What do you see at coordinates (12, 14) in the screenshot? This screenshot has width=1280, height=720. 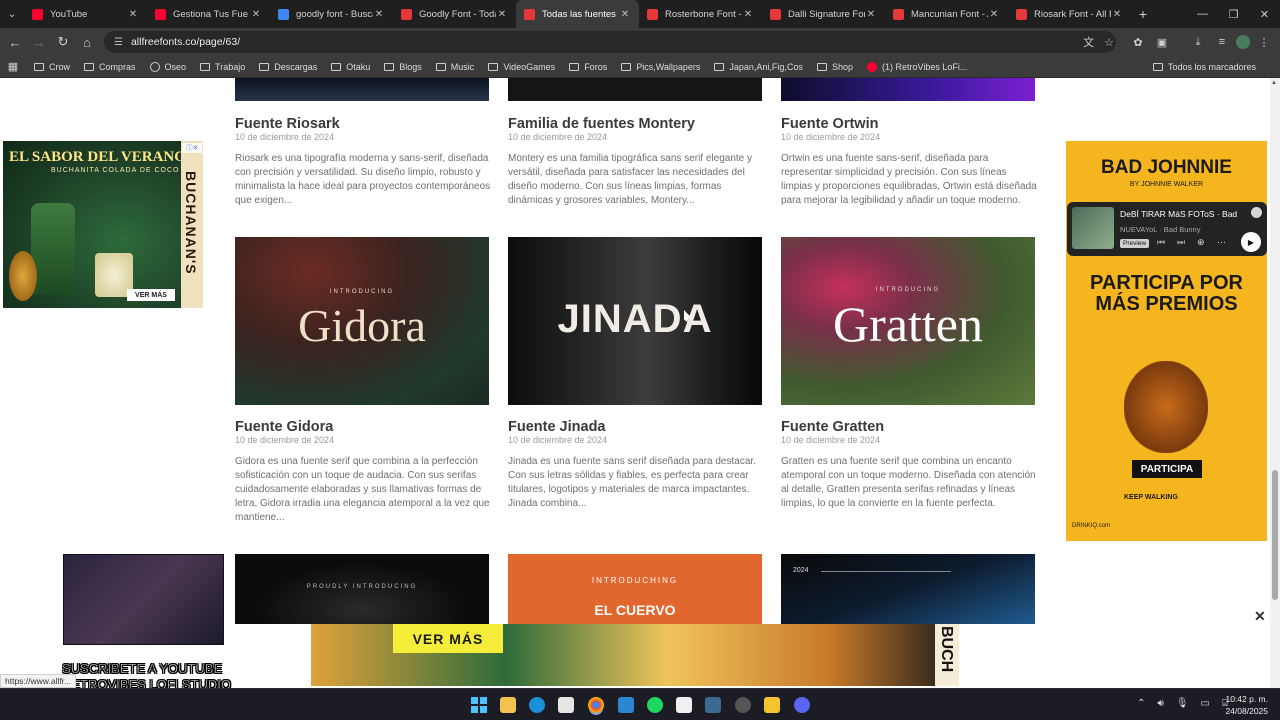 I see `tab-search-icon: ⌄` at bounding box center [12, 14].